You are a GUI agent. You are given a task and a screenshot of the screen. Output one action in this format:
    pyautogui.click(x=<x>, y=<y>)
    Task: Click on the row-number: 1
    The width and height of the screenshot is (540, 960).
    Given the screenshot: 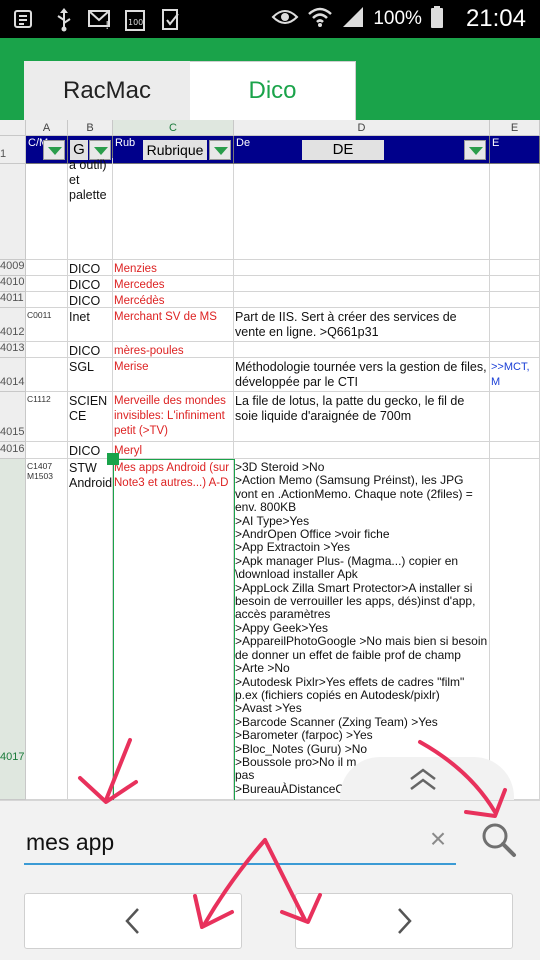 What is the action you would take?
    pyautogui.click(x=13, y=150)
    